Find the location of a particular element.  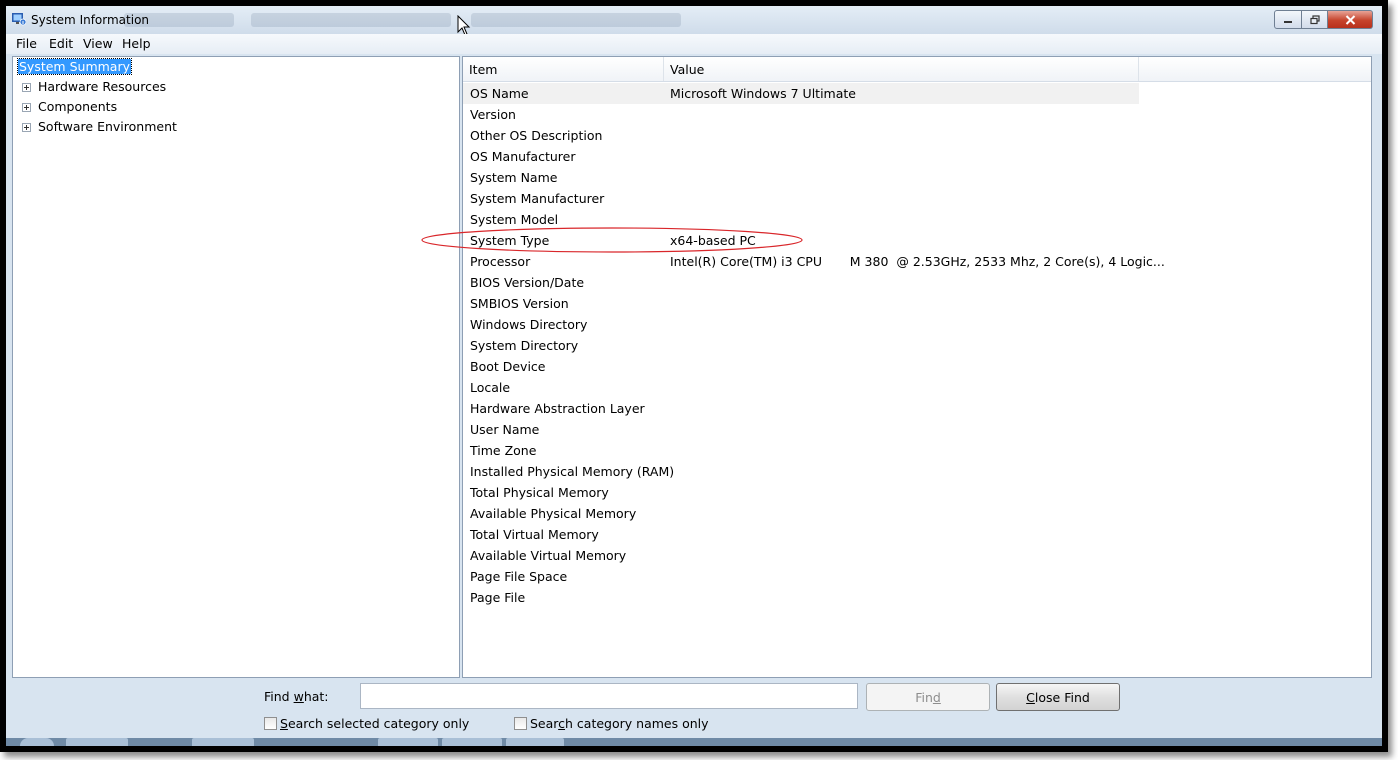

table-row: Boot Device is located at coordinates (917, 366).